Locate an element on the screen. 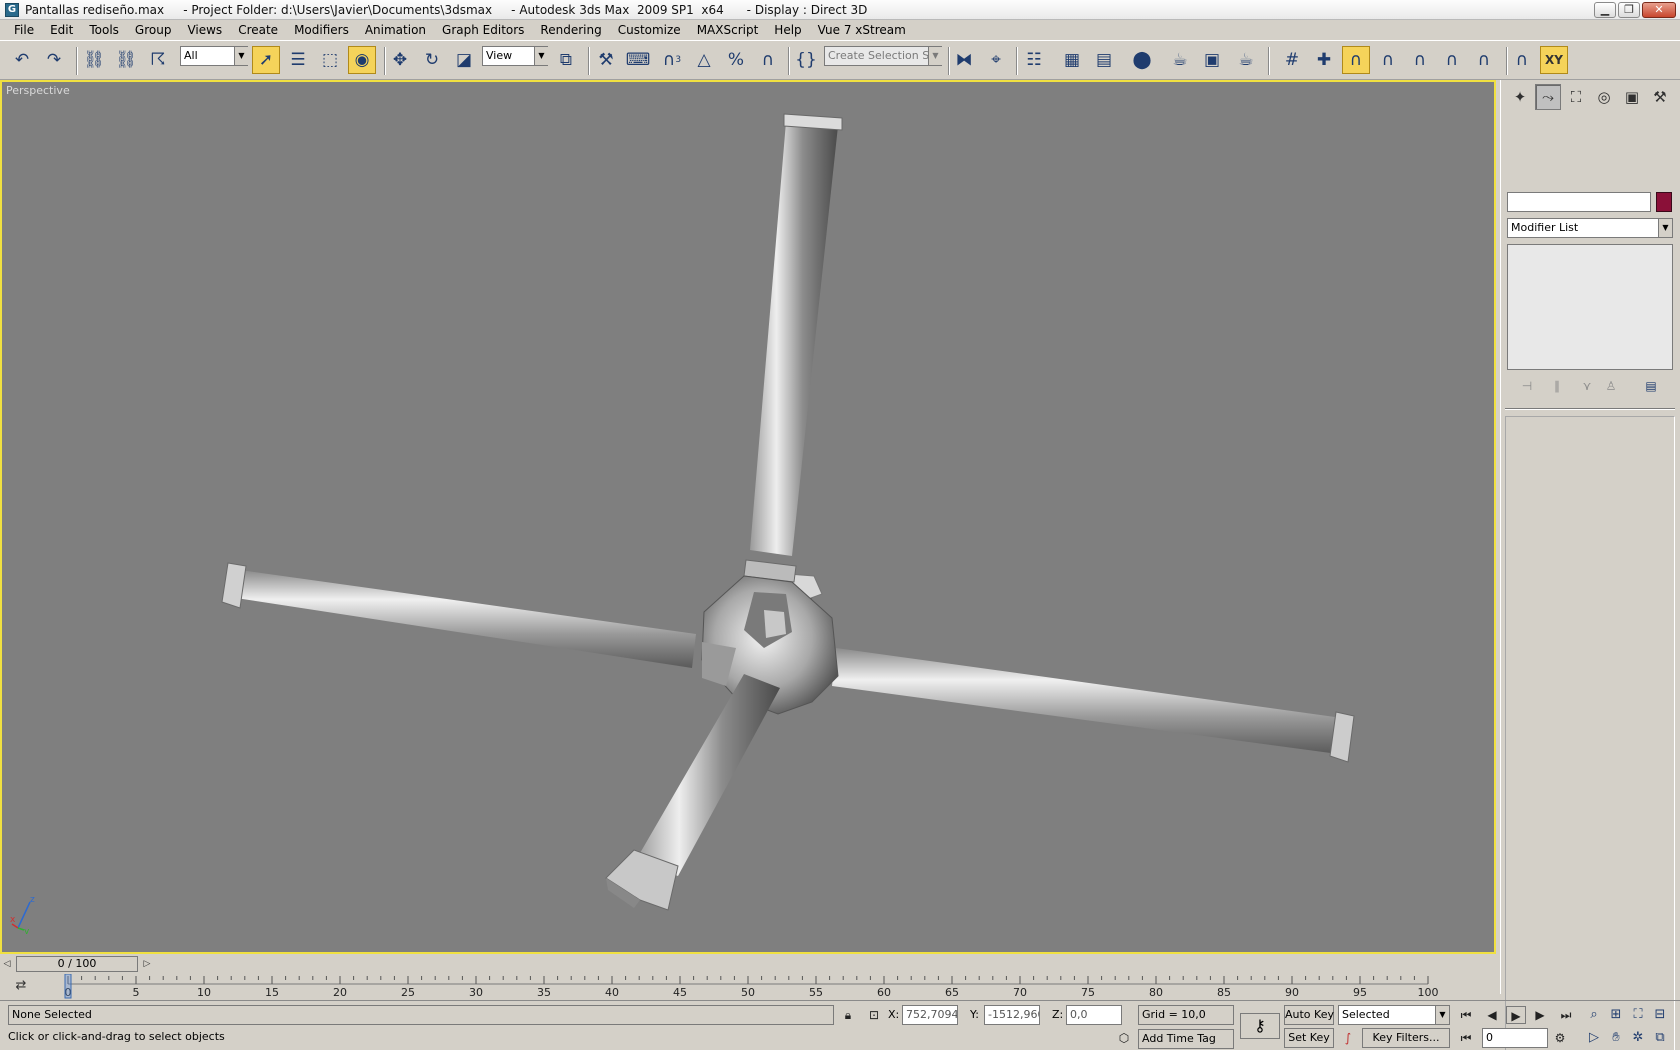 This screenshot has height=1050, width=1680. menu-tools: Tools is located at coordinates (104, 30).